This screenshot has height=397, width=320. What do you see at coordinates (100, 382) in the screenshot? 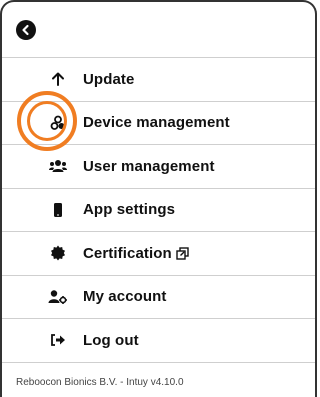
I see `version-footer: Reboocon Bionics B.V. - Intuy v4.10.0` at bounding box center [100, 382].